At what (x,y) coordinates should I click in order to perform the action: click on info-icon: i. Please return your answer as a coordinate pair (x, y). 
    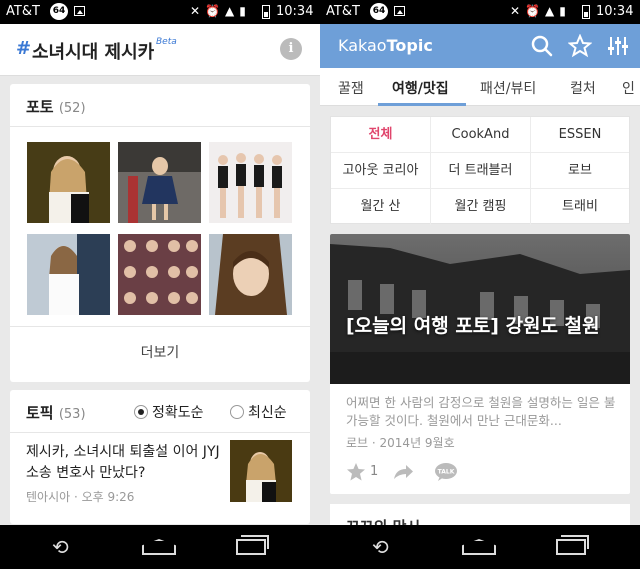
    Looking at the image, I should click on (291, 49).